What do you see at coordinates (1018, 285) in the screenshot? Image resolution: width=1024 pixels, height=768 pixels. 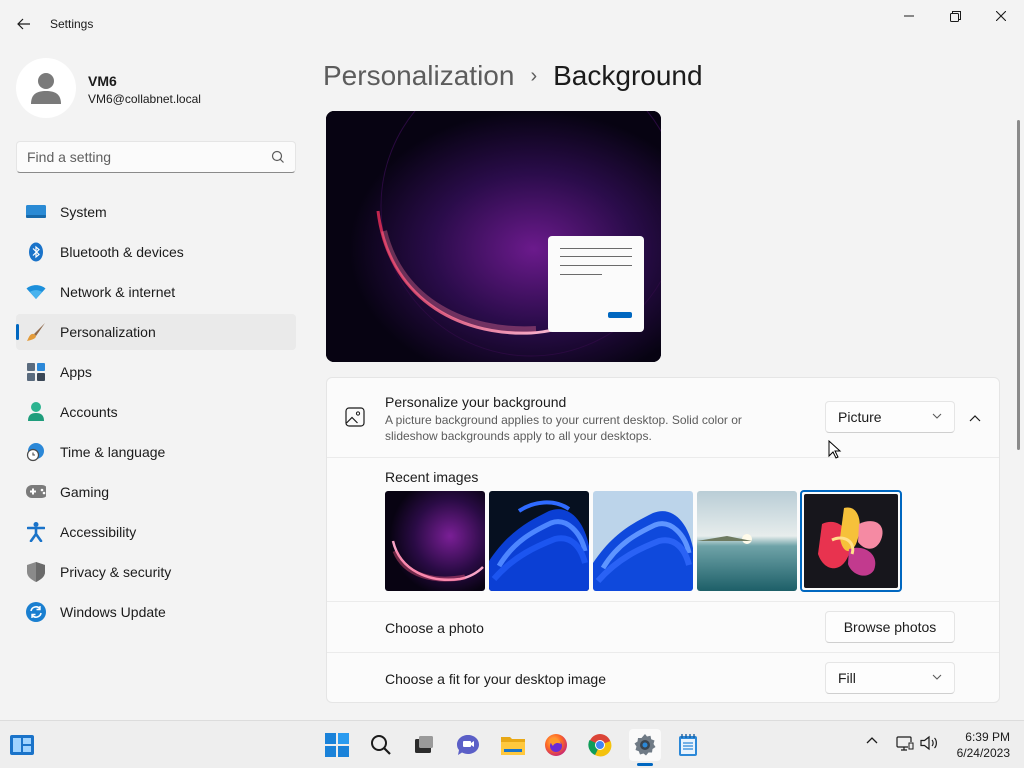 I see `scrollbar` at bounding box center [1018, 285].